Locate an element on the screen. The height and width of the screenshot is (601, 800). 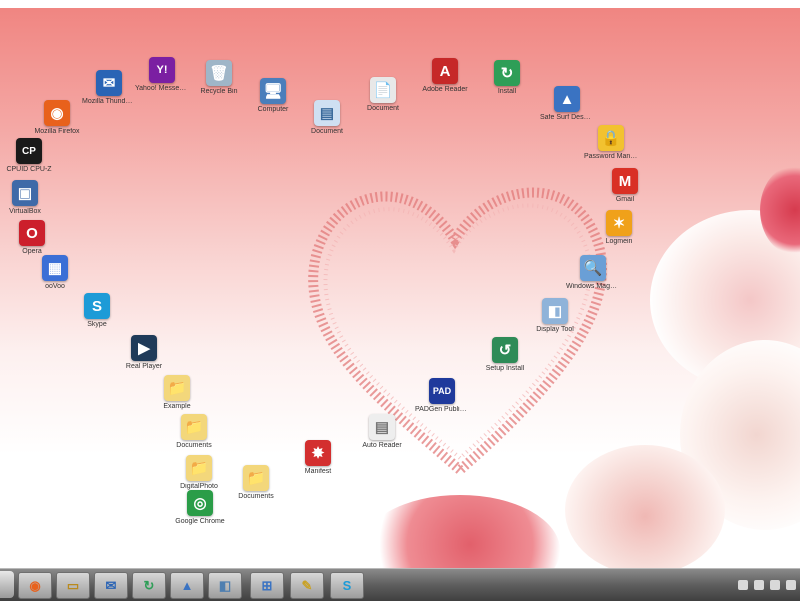
desktop-icon-manifest: ✸ Manifest is located at coordinates (318, 458).